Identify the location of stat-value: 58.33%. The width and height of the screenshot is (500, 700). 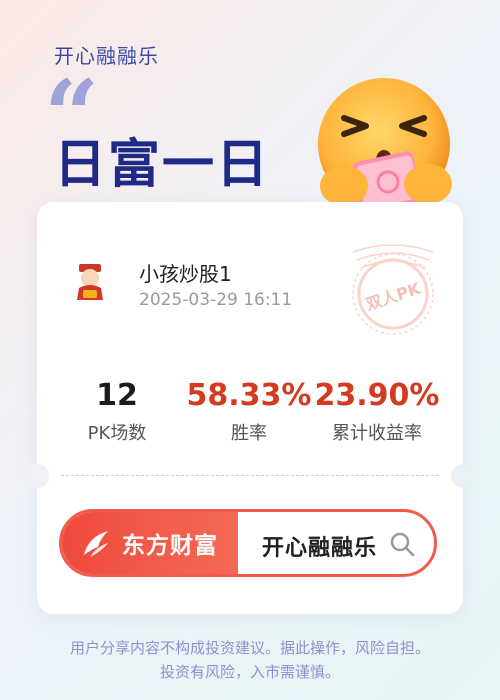
(249, 395).